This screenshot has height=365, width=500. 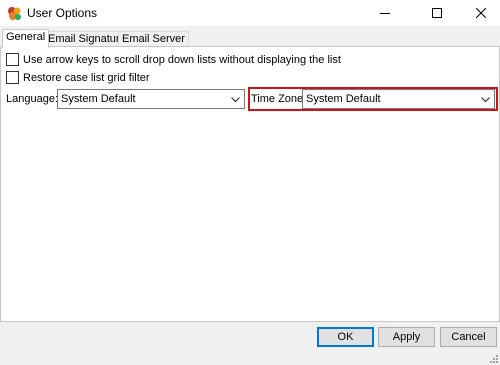 I want to click on time-zone-value: System Default, so click(x=343, y=99).